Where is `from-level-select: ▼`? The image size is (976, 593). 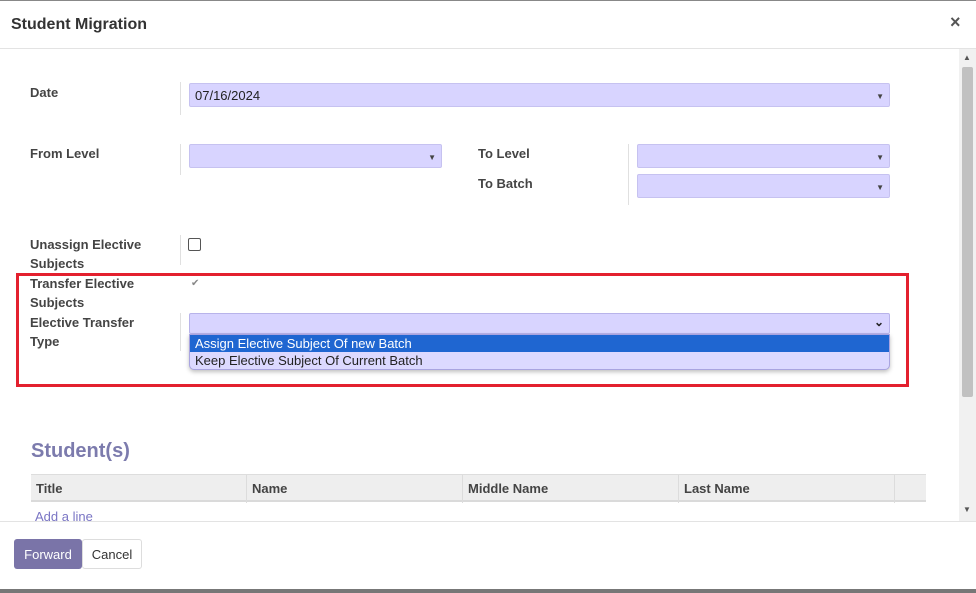 from-level-select: ▼ is located at coordinates (315, 156).